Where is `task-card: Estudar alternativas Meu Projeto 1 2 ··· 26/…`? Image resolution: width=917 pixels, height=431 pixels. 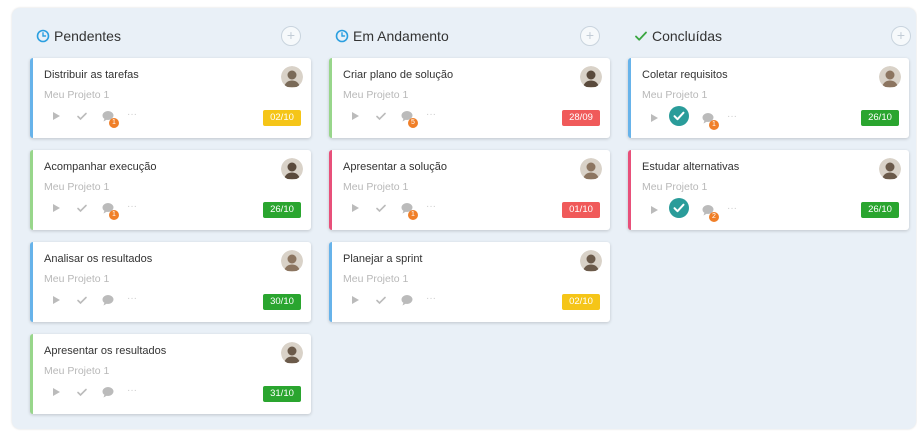
task-card: Estudar alternativas Meu Projeto 1 2 ··· 26/… is located at coordinates (768, 190).